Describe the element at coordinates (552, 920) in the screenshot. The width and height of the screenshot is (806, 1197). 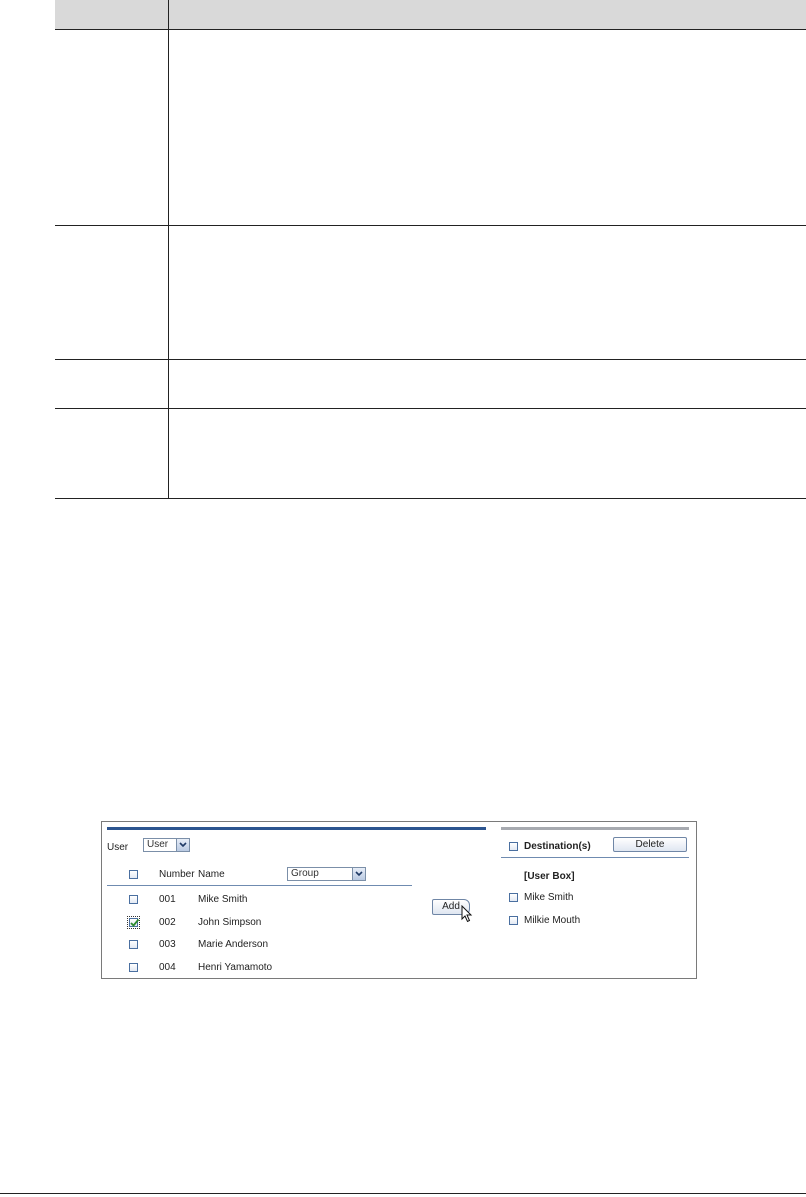
I see `destination-name: Milkie Mouth` at that location.